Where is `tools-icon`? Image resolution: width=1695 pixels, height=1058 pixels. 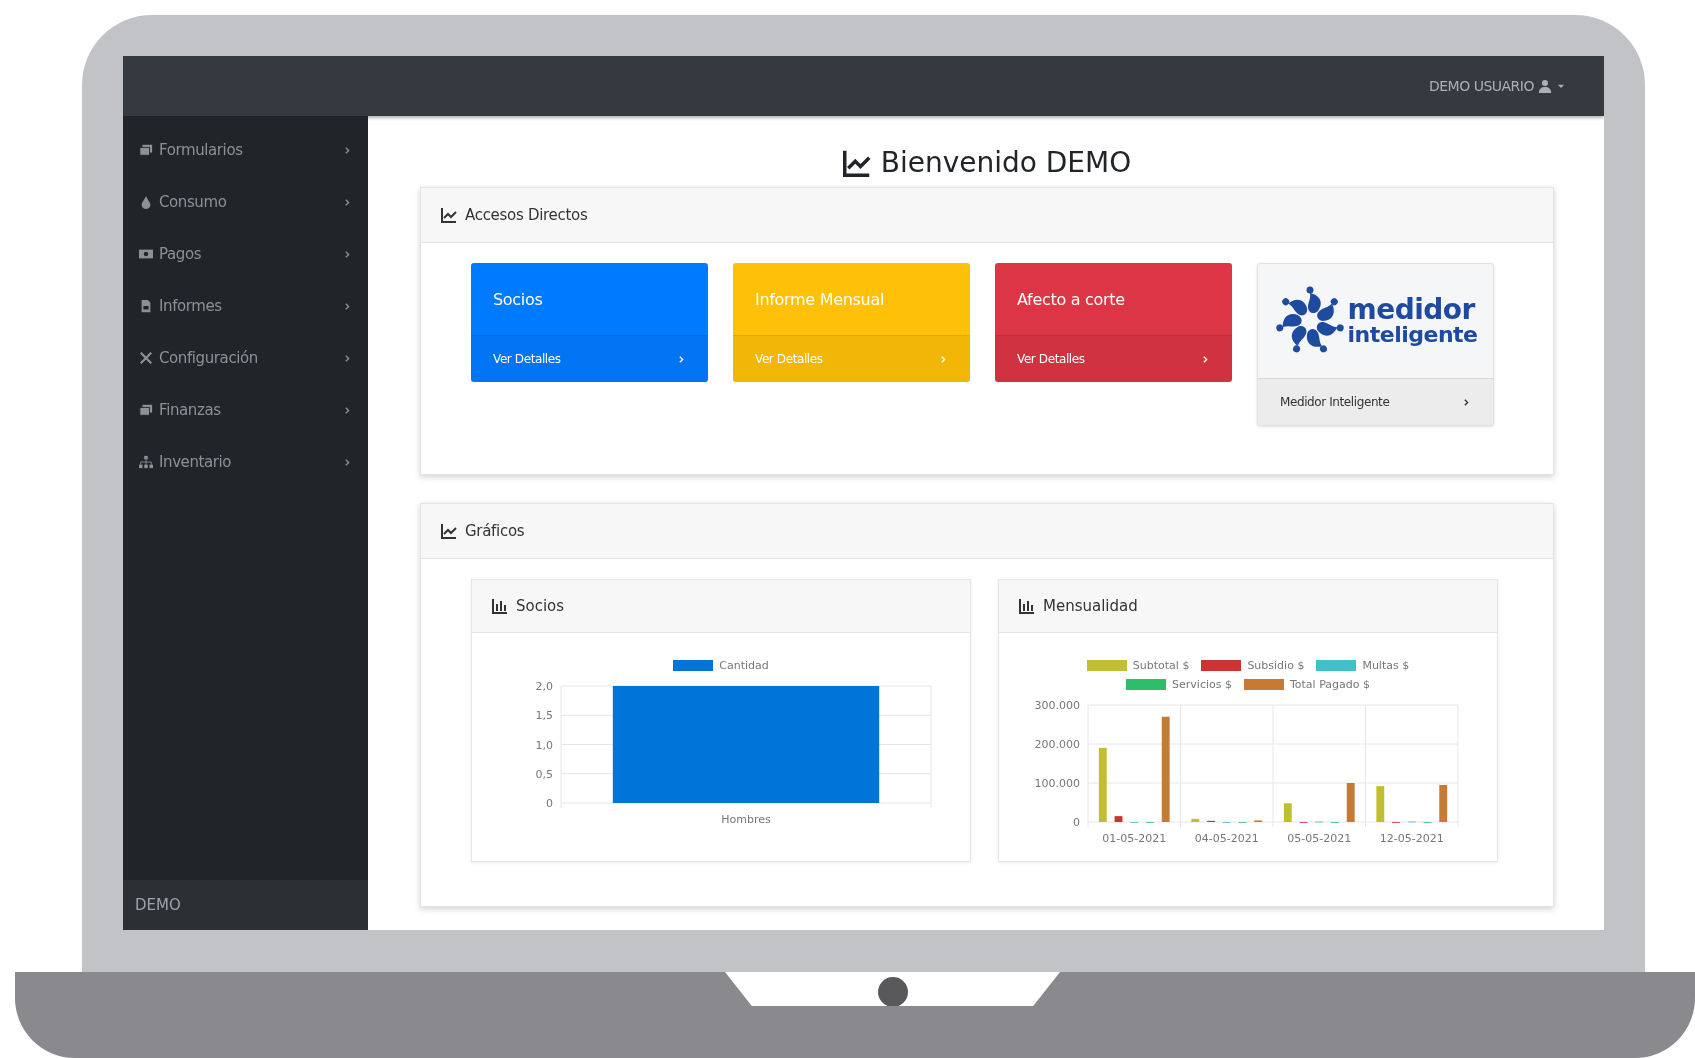
tools-icon is located at coordinates (146, 358).